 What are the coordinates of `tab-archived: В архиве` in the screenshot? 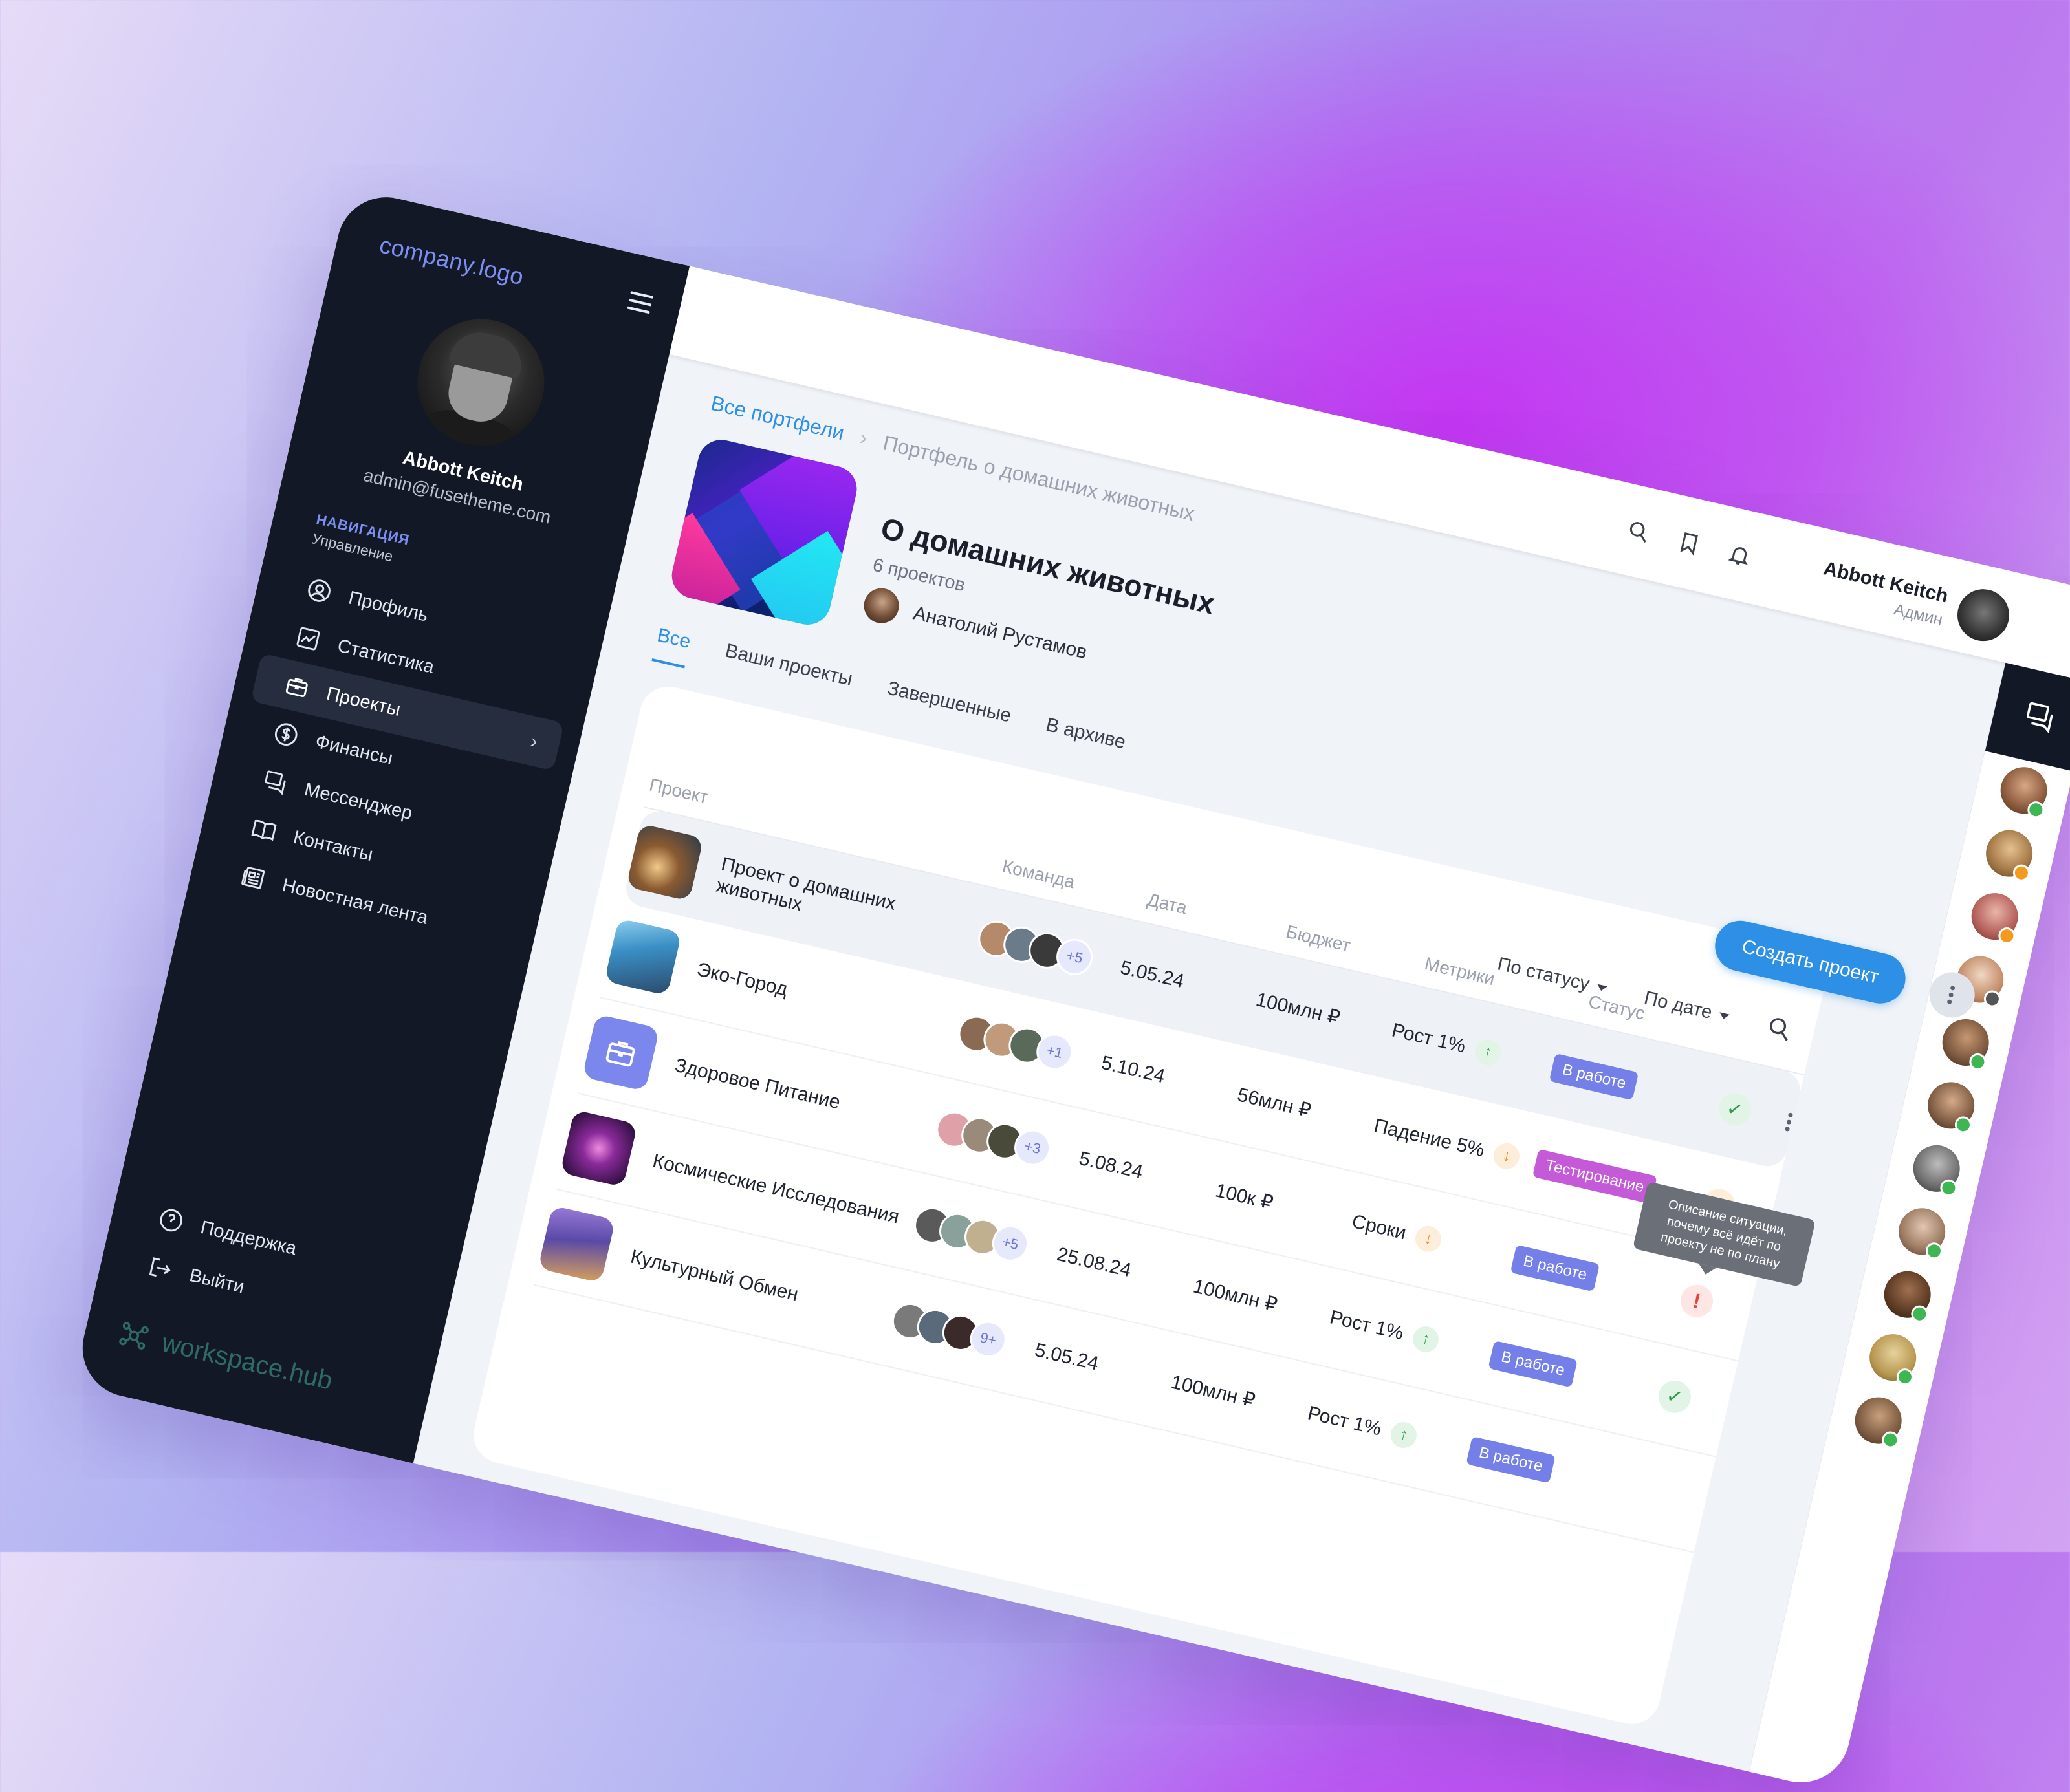 It's located at (1084, 741).